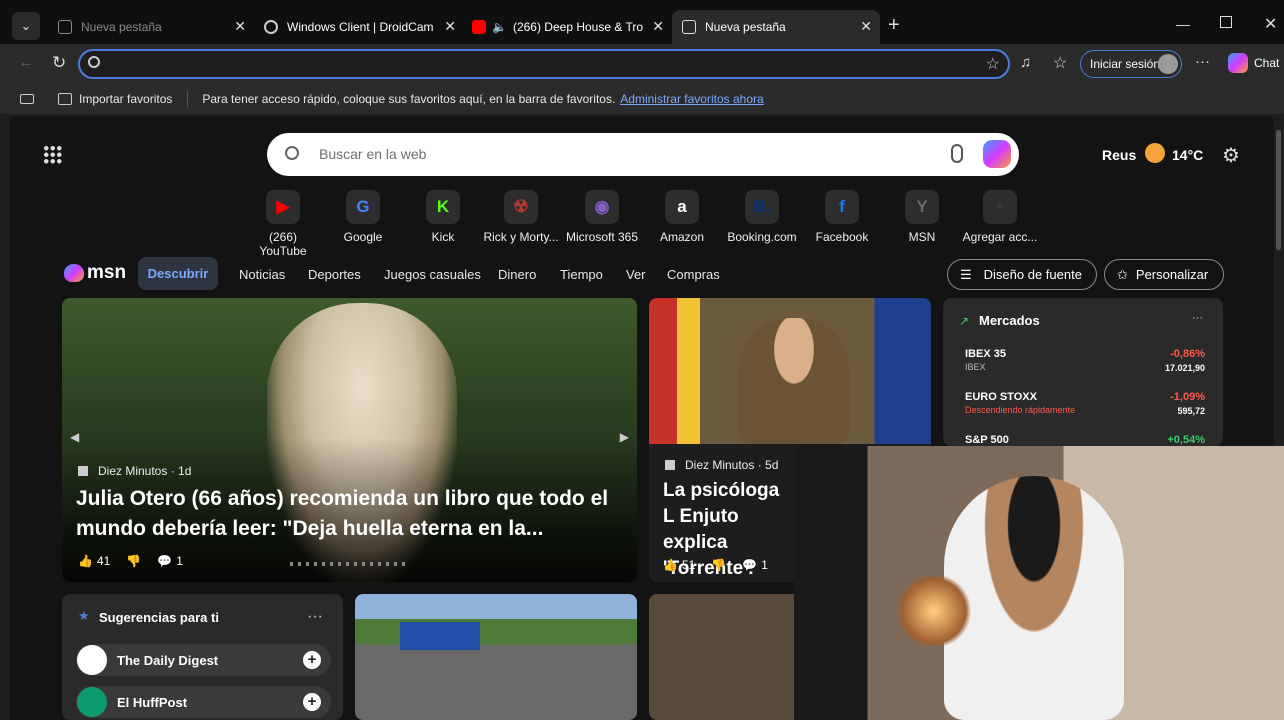 The width and height of the screenshot is (1284, 720). I want to click on search-icon, so click(292, 153).